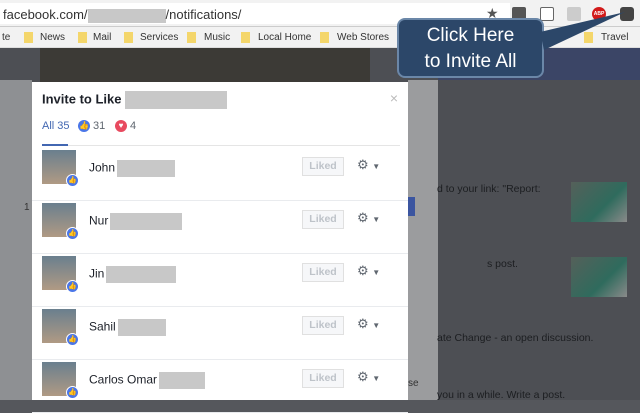 The image size is (640, 413). What do you see at coordinates (92, 126) in the screenshot?
I see `tab-like: 👍 31` at bounding box center [92, 126].